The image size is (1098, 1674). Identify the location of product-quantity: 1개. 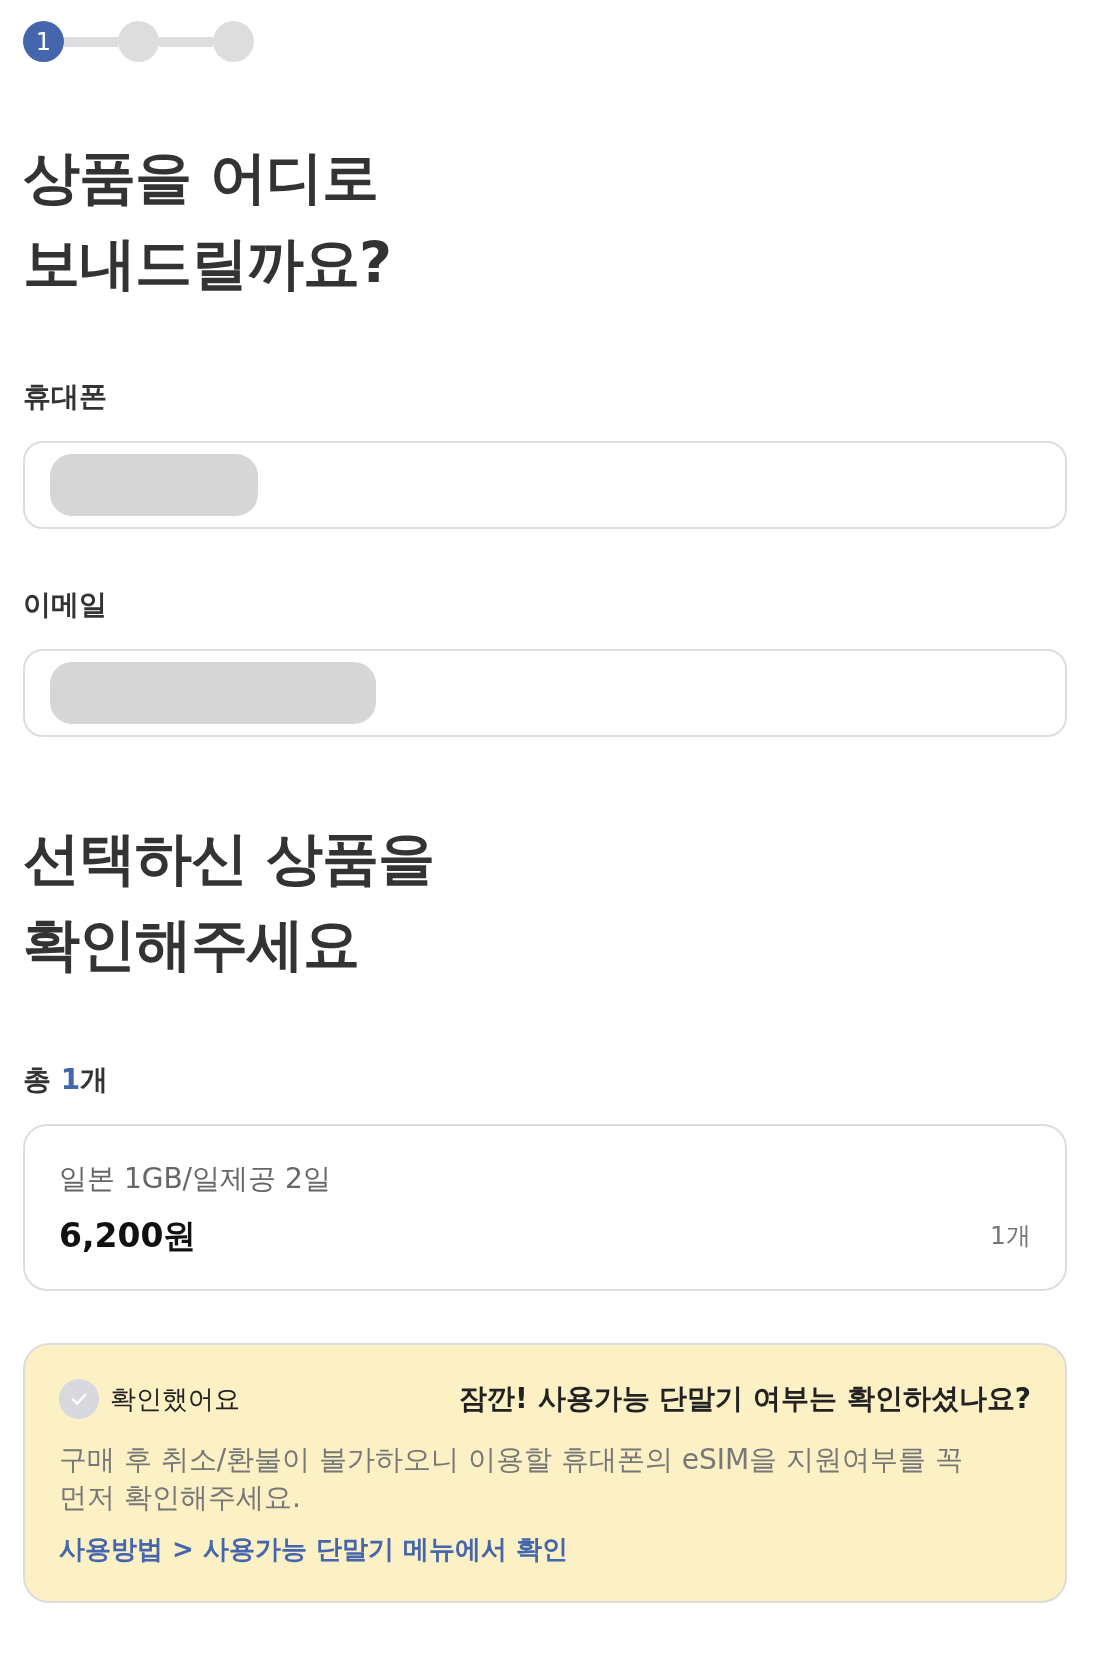
(1010, 1236).